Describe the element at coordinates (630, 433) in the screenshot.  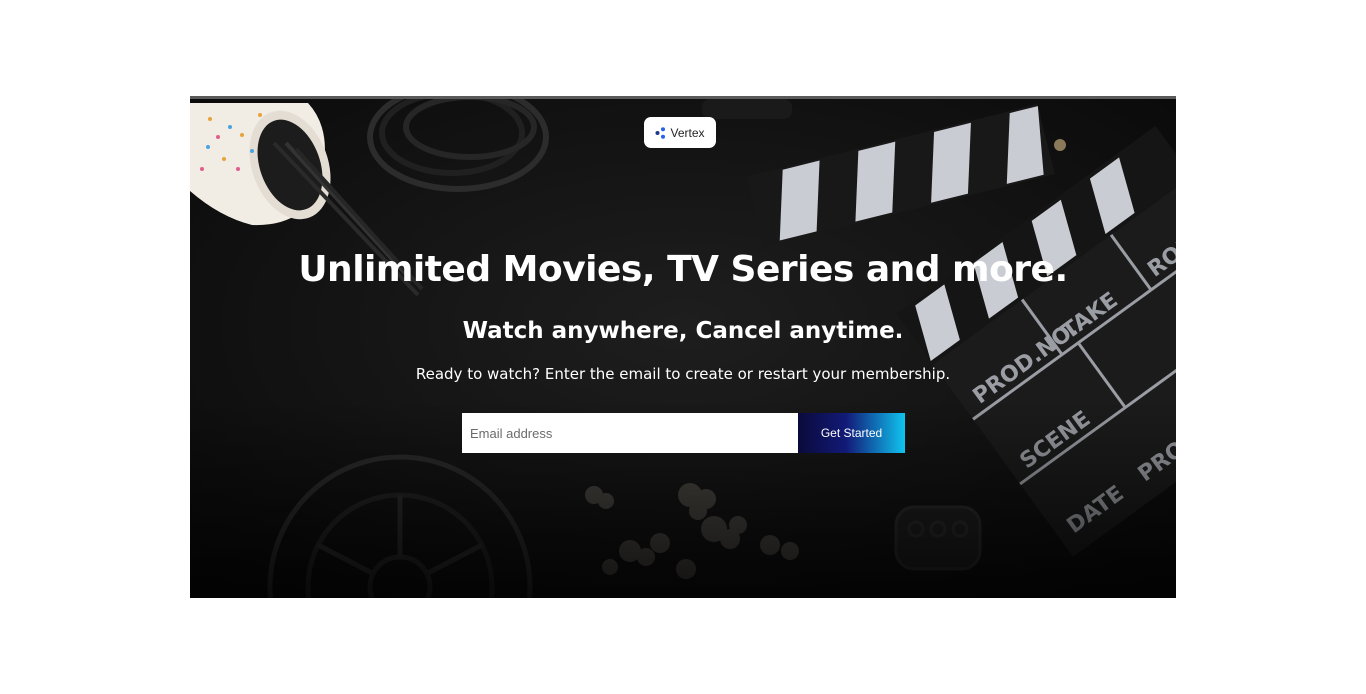
I see `email-input` at that location.